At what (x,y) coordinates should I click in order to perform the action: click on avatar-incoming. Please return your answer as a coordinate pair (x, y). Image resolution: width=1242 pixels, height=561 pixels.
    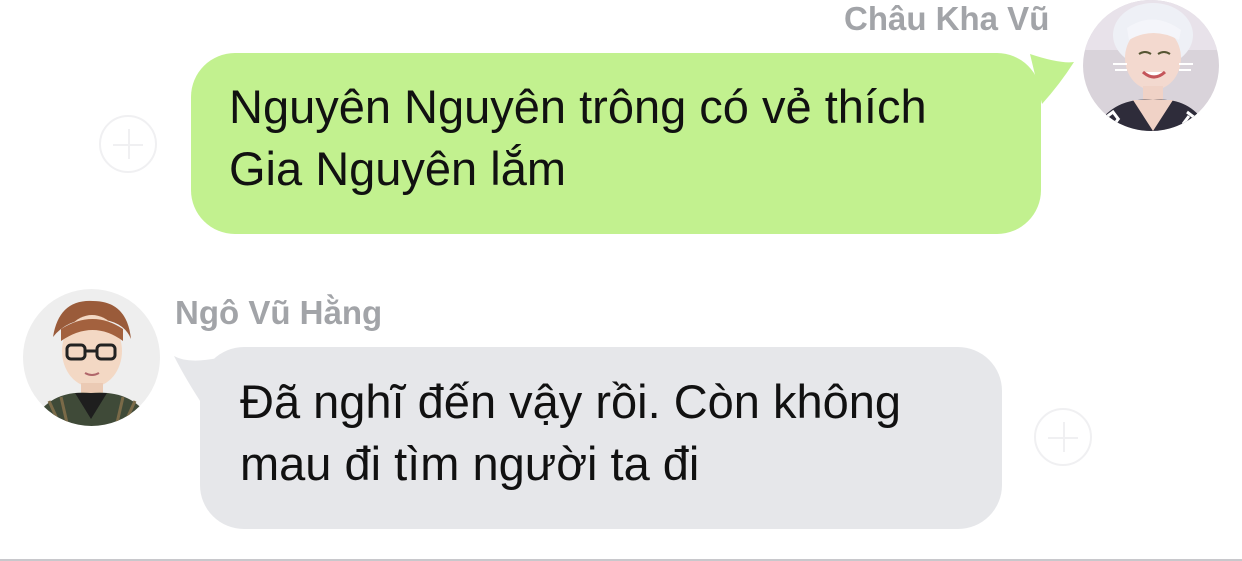
    Looking at the image, I should click on (91, 357).